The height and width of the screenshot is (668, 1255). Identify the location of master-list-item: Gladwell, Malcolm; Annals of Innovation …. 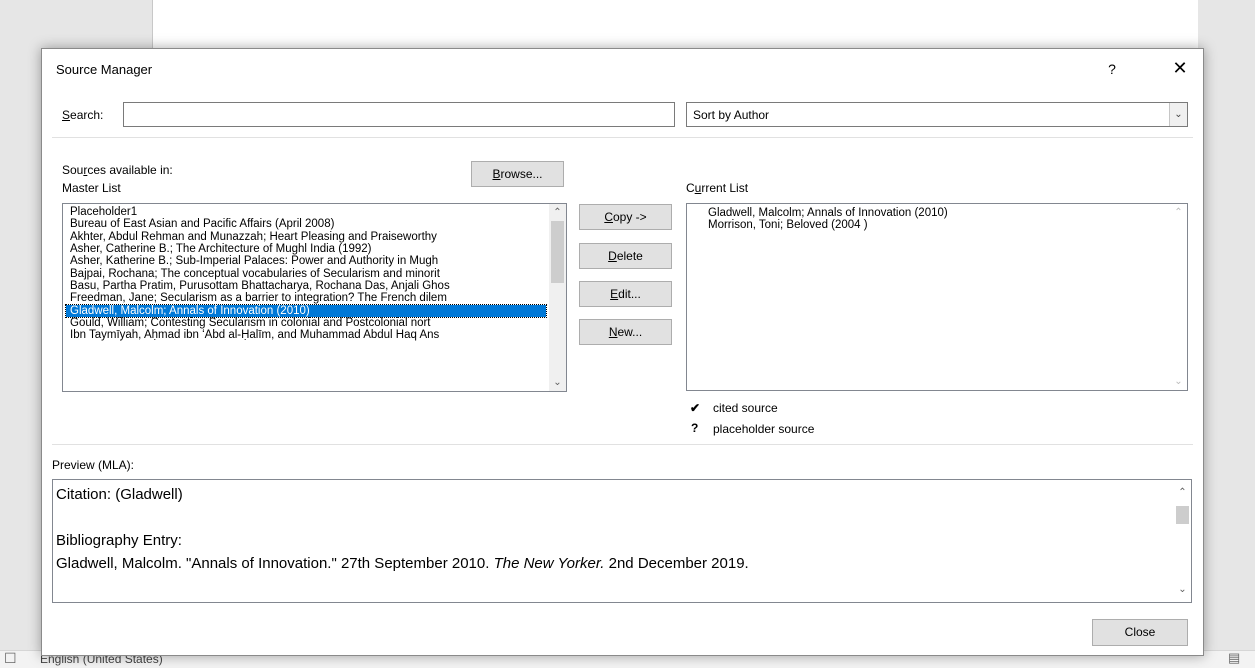
(306, 311).